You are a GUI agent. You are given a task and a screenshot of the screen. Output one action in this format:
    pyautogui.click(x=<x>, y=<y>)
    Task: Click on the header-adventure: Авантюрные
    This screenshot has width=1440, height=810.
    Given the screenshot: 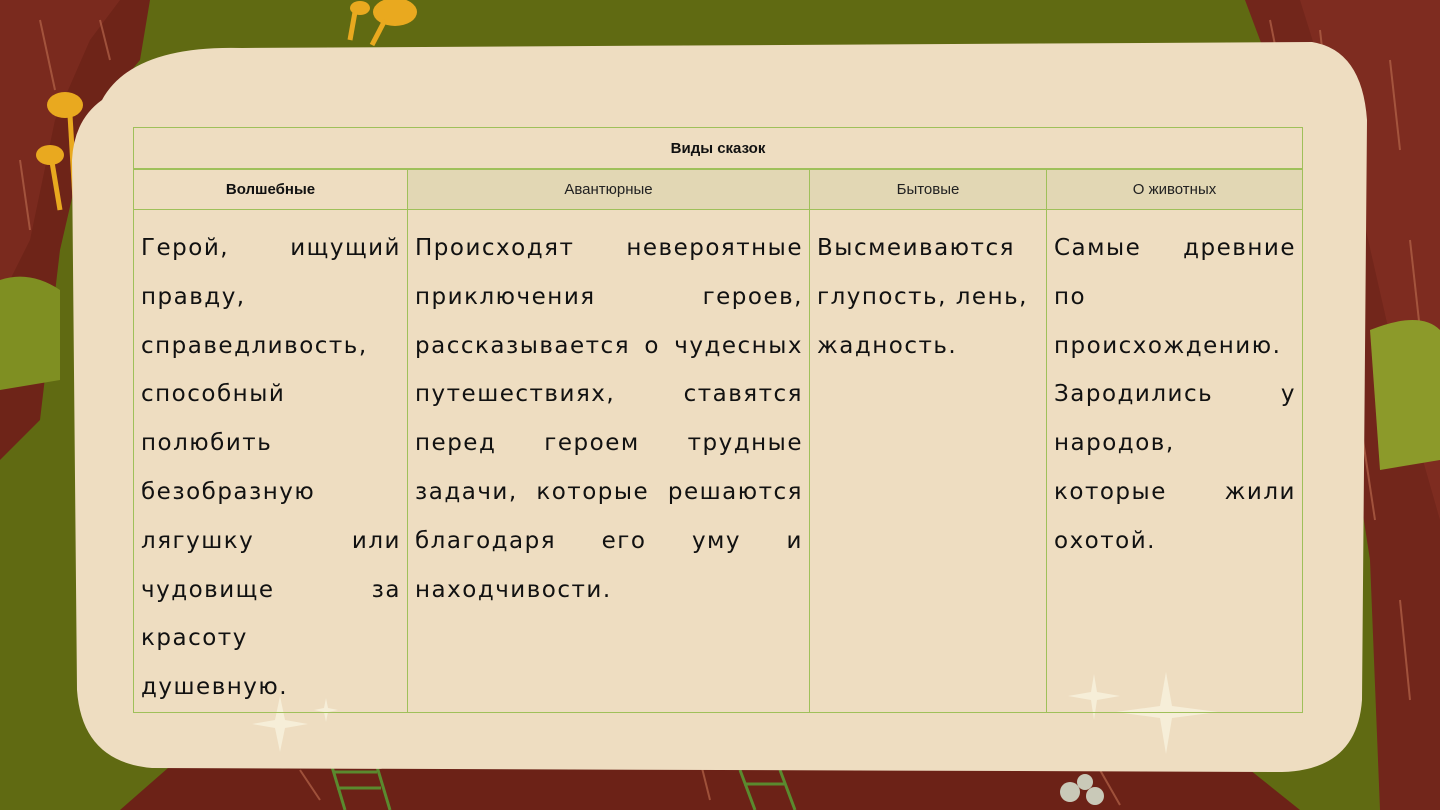 What is the action you would take?
    pyautogui.click(x=608, y=189)
    